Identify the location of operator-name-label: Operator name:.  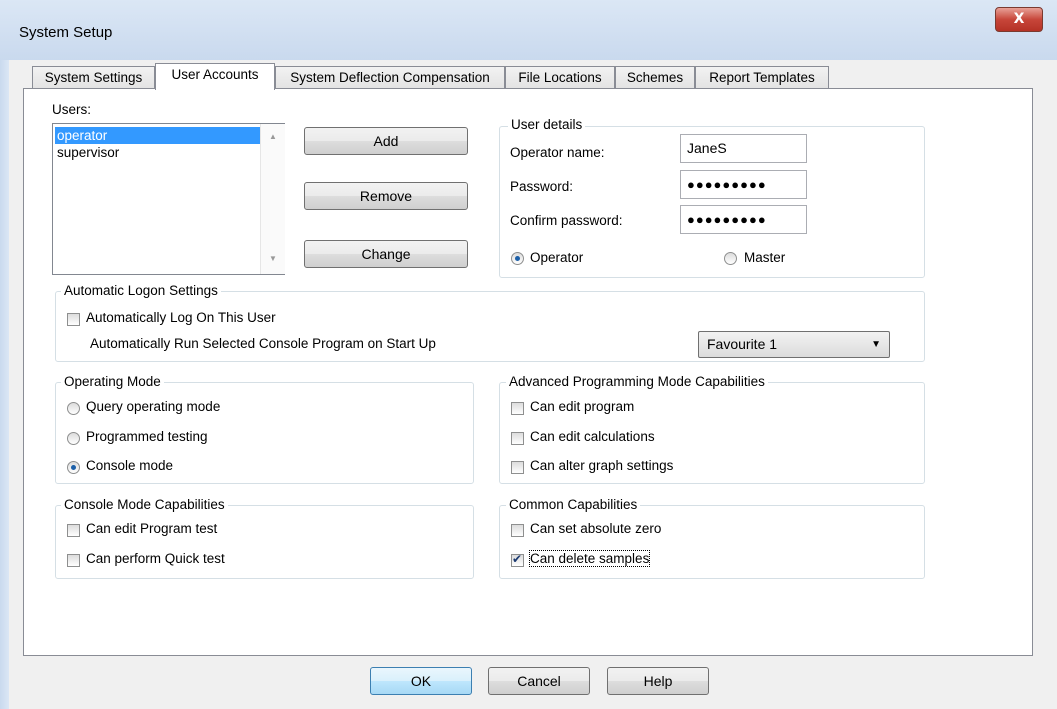
(557, 152).